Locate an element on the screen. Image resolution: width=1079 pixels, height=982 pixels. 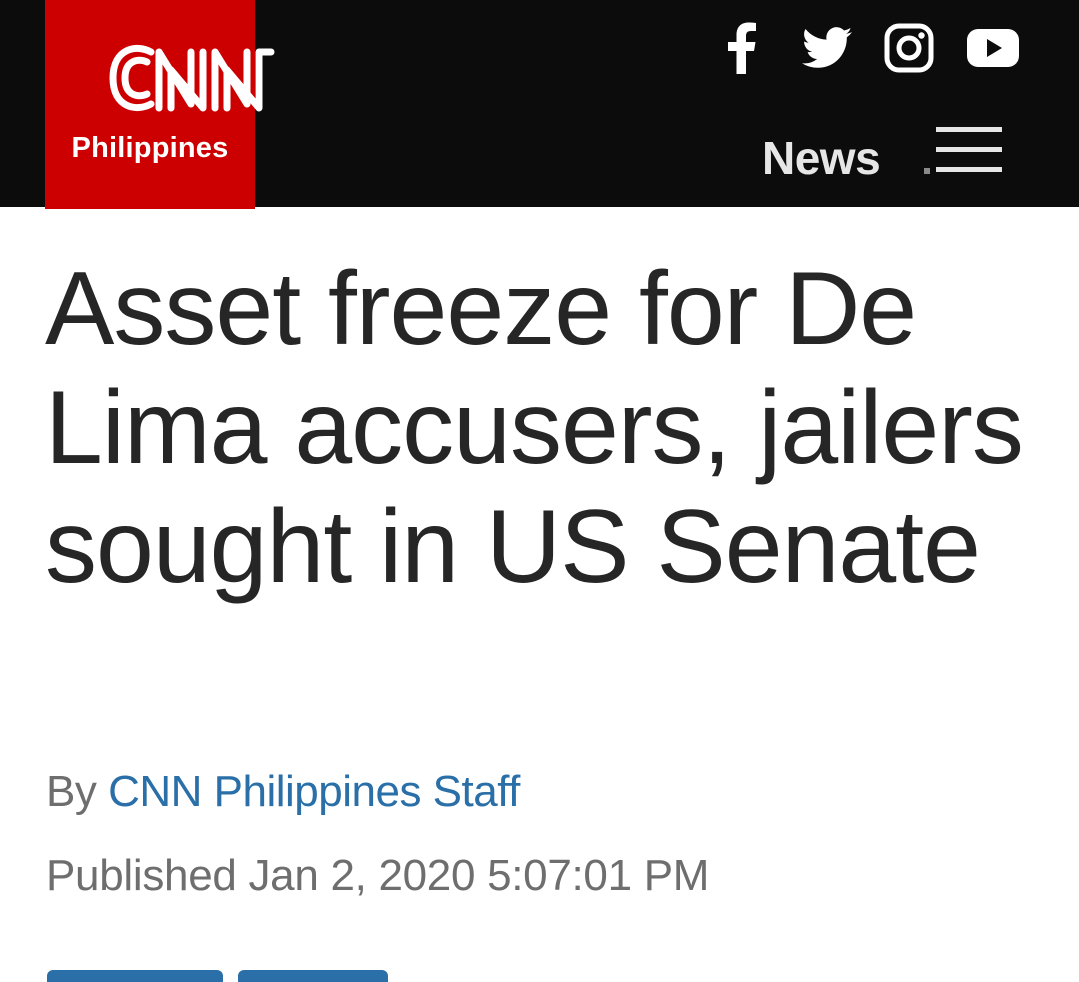
facebook-icon is located at coordinates (741, 48).